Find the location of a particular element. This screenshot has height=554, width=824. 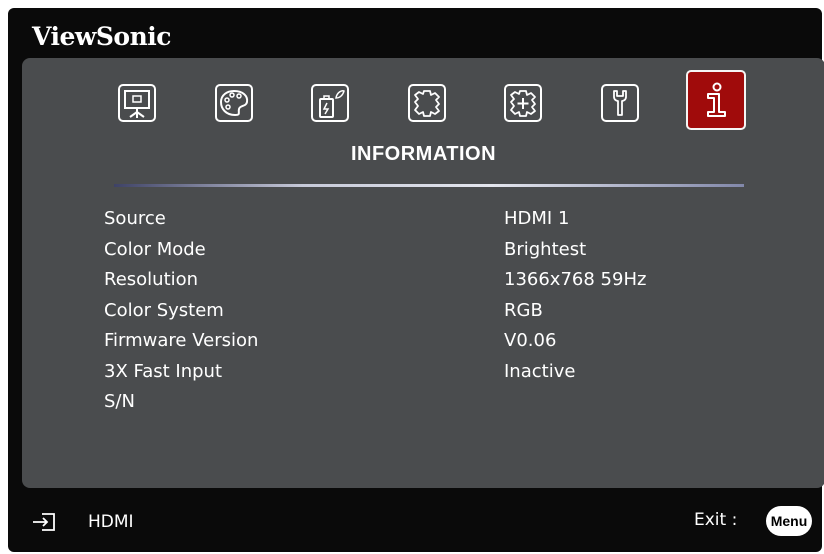

display-icon is located at coordinates (137, 103).